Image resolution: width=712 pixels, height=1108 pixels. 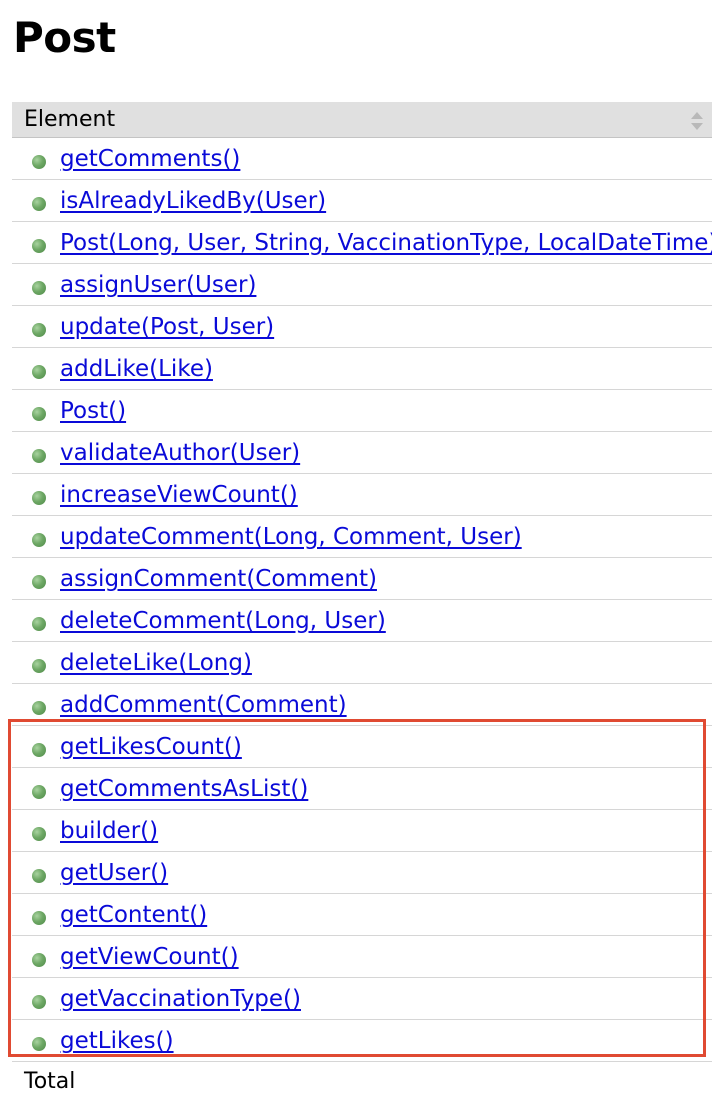 What do you see at coordinates (362, 957) in the screenshot?
I see `table-row: getViewCount()` at bounding box center [362, 957].